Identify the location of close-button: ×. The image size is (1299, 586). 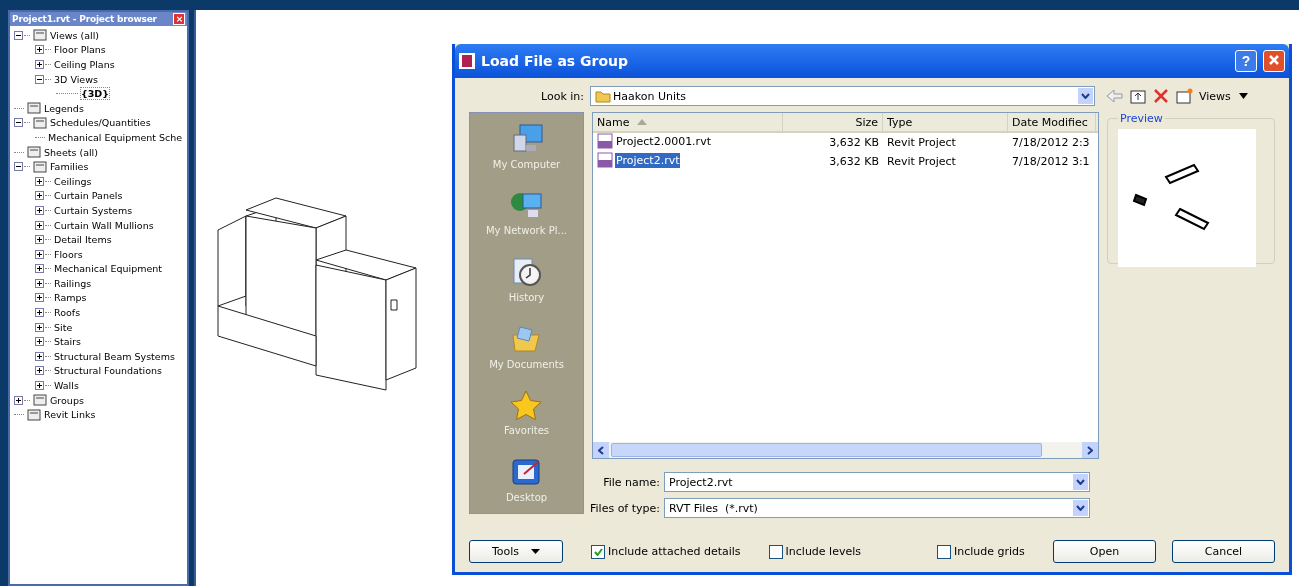
(179, 19).